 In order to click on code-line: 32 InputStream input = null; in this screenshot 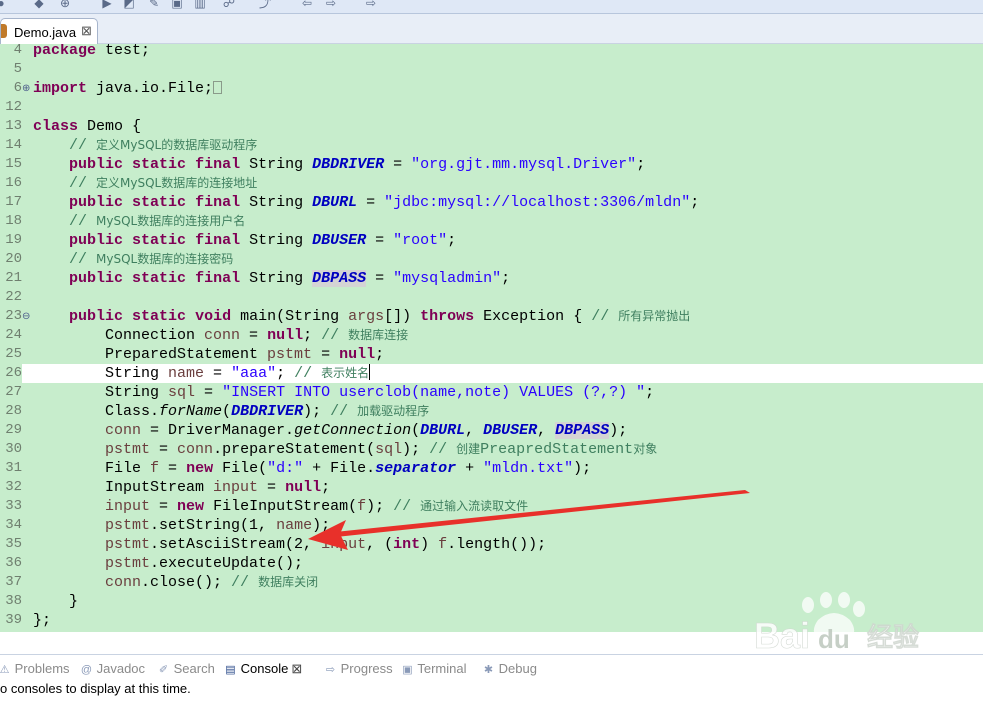, I will do `click(491, 487)`.